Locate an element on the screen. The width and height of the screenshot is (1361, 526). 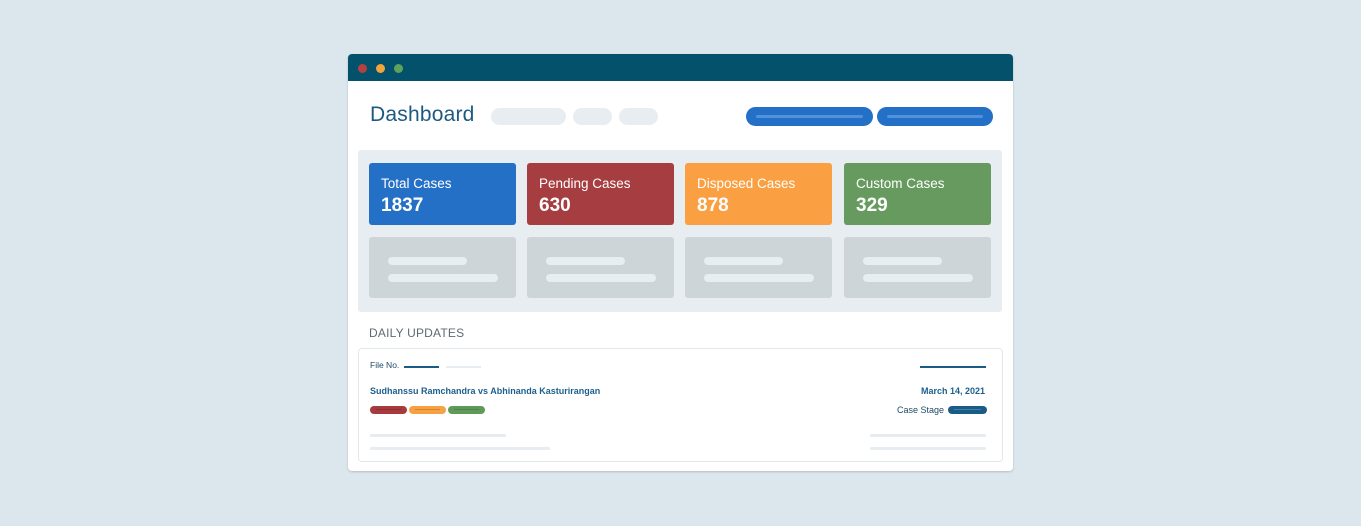
header-action-button-primary is located at coordinates (809, 116).